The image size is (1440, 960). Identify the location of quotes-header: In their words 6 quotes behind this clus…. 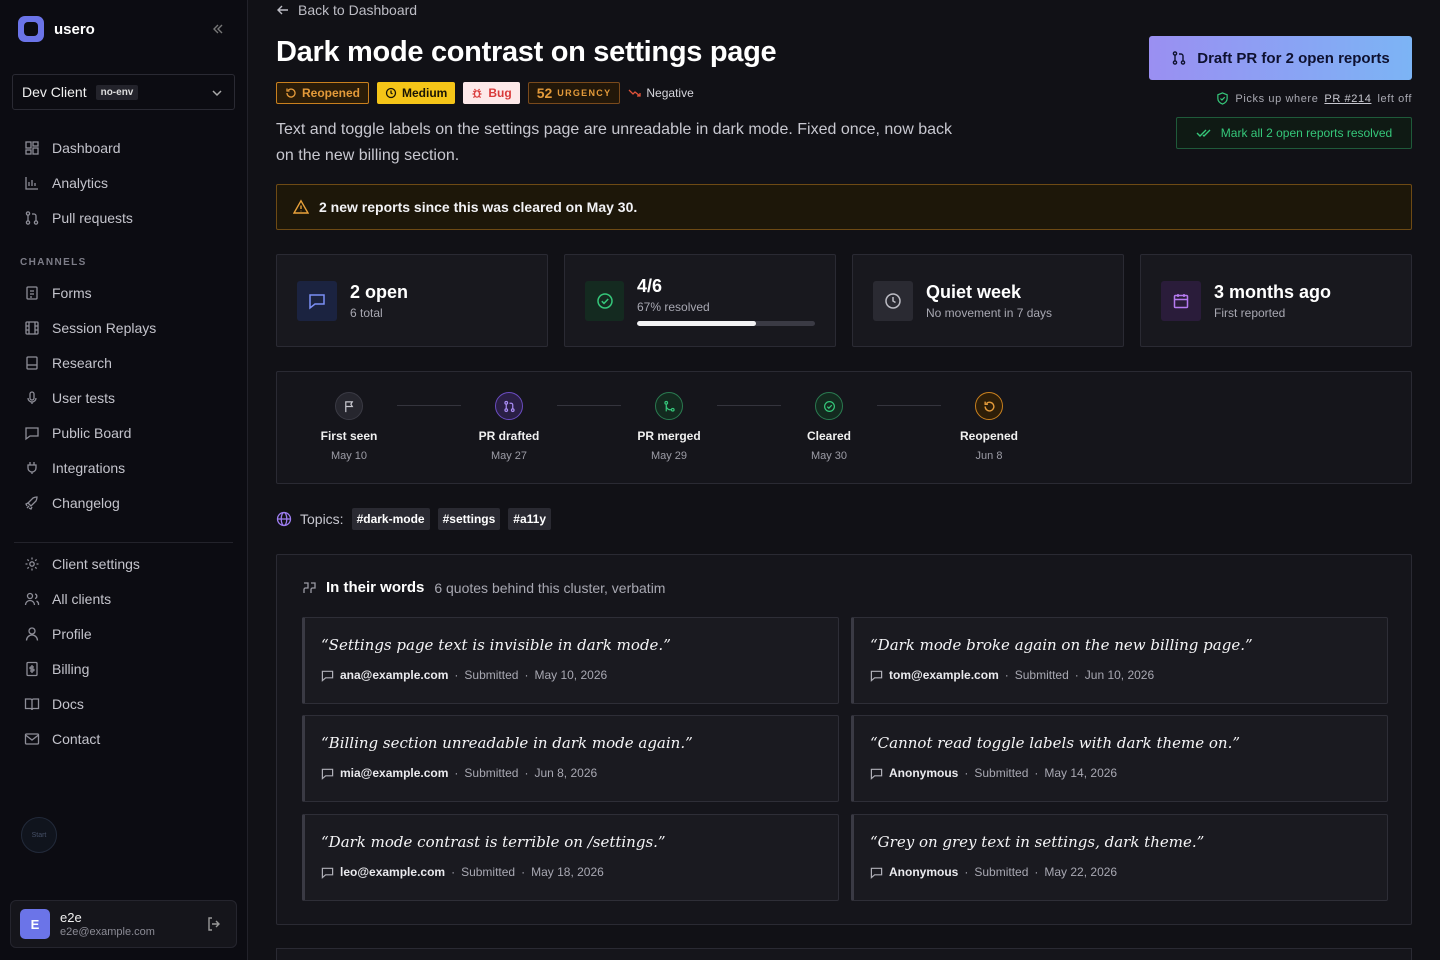
(483, 587).